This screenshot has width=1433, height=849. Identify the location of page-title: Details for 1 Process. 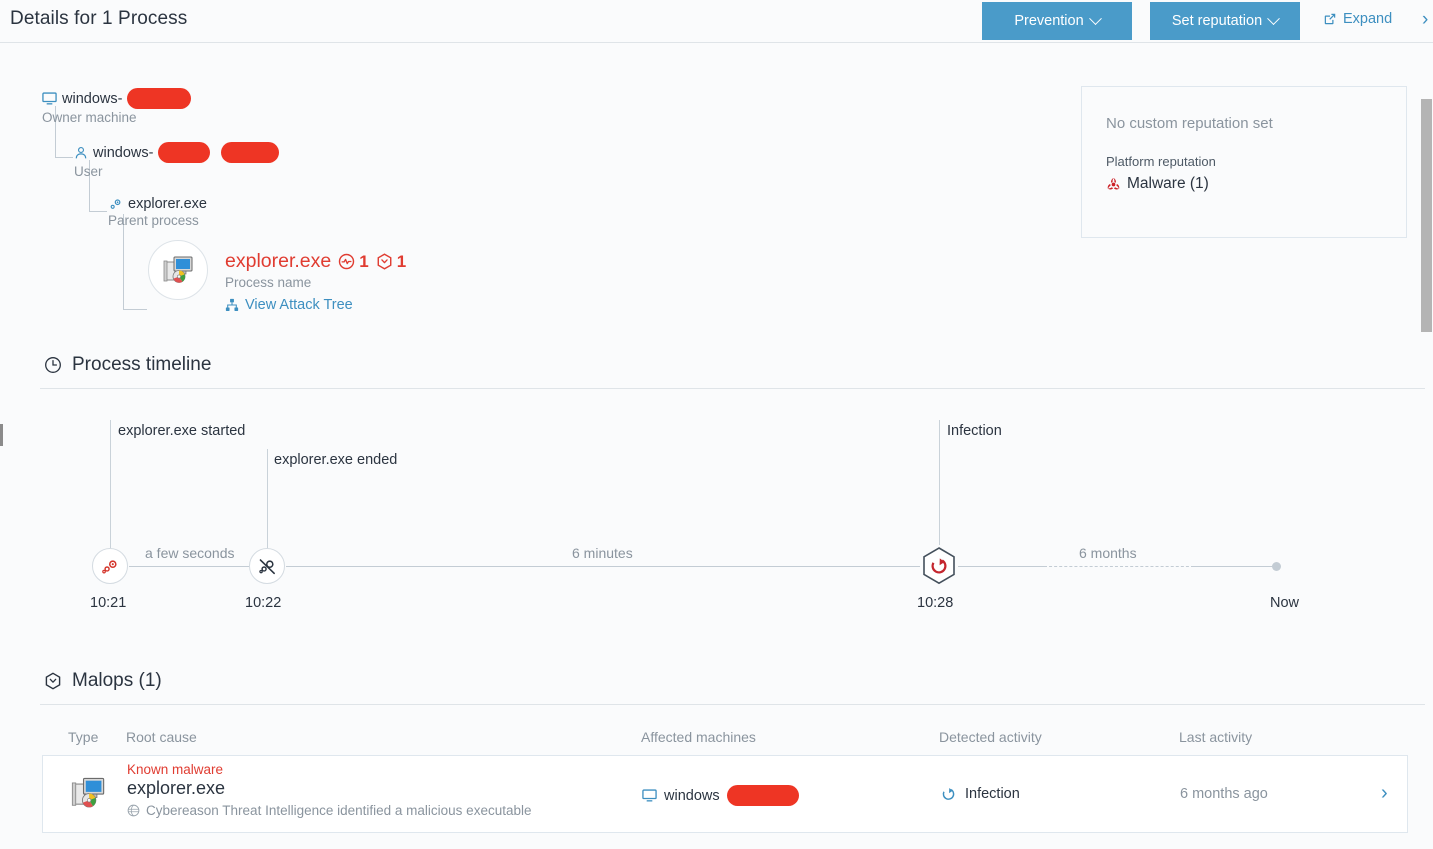
(99, 18).